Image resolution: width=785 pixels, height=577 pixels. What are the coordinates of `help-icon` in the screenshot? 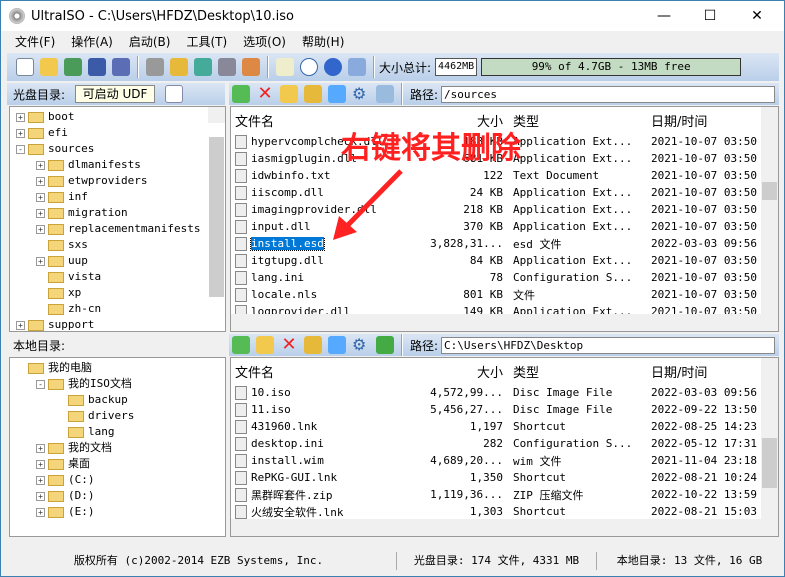 It's located at (333, 67).